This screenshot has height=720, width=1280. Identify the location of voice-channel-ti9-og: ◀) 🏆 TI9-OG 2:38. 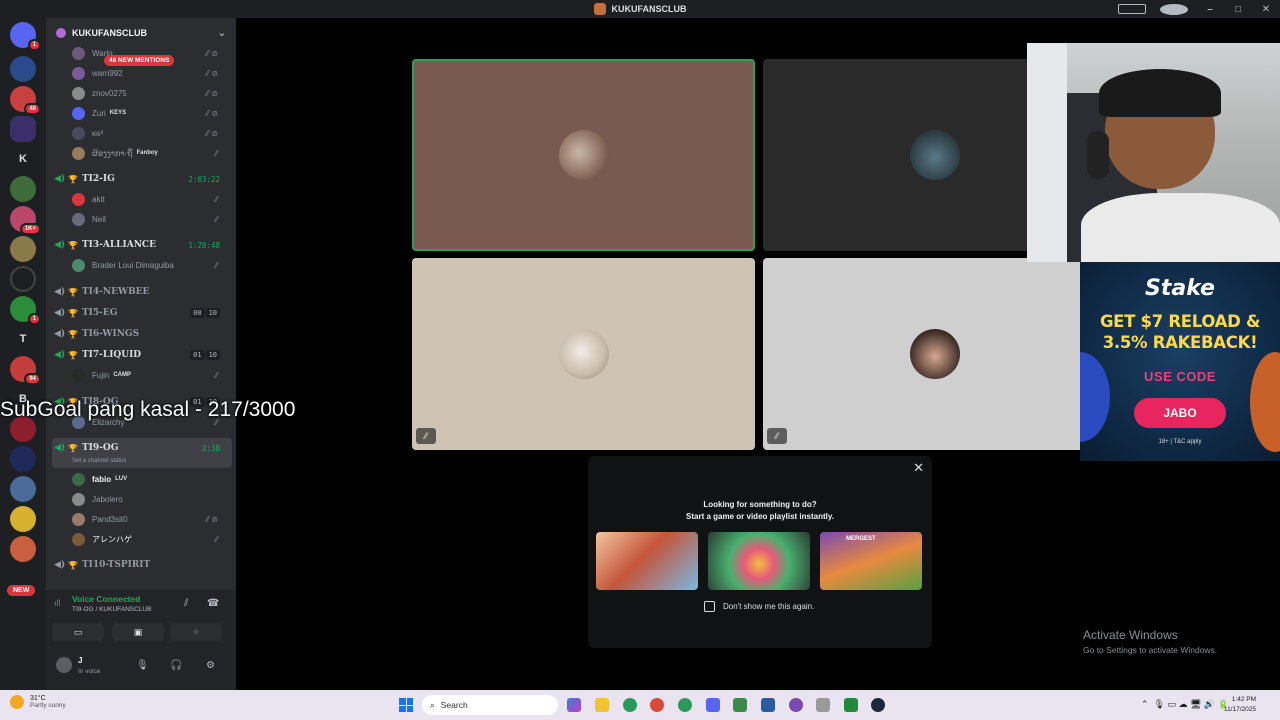
(142, 448).